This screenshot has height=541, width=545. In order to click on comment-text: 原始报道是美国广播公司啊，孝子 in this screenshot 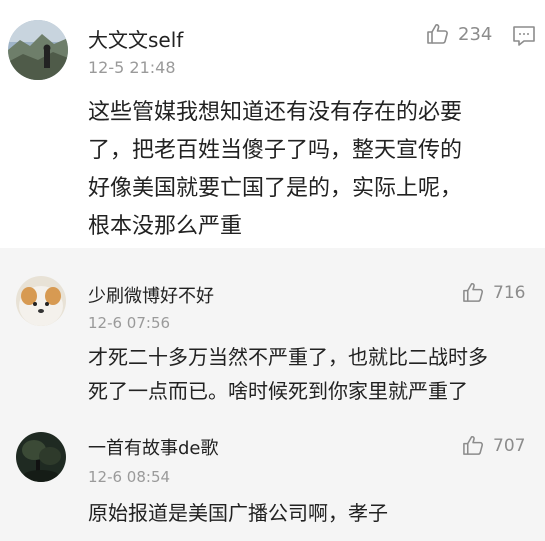, I will do `click(238, 513)`.